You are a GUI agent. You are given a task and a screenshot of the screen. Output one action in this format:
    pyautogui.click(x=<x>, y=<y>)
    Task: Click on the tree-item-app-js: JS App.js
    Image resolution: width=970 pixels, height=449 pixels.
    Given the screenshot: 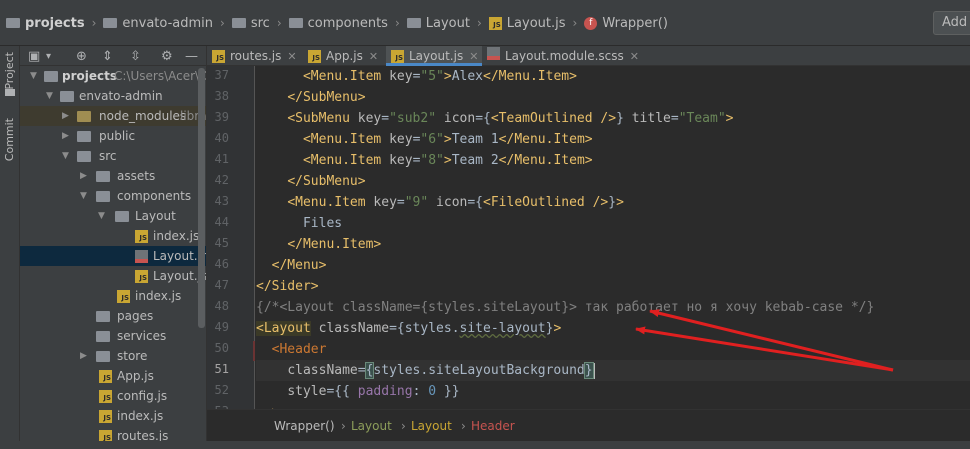 What is the action you would take?
    pyautogui.click(x=113, y=376)
    